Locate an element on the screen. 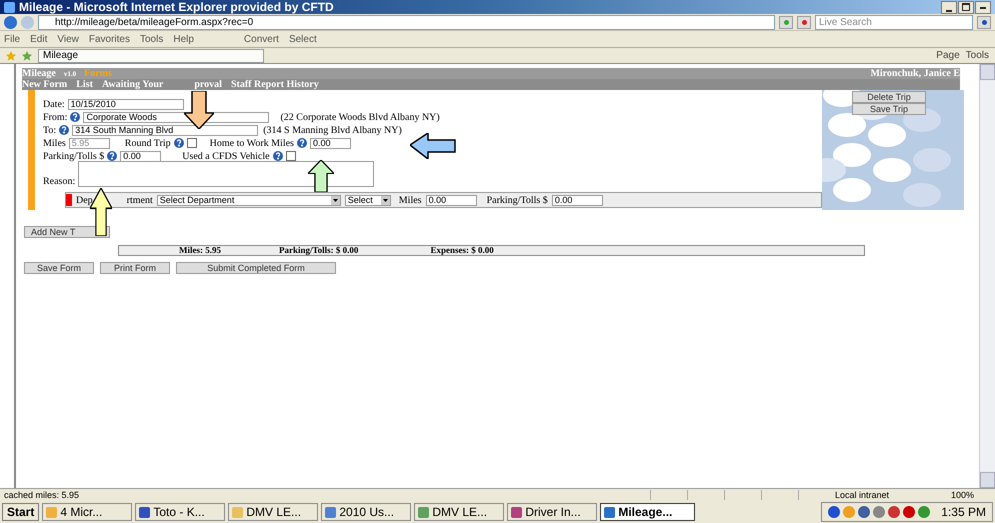 The height and width of the screenshot is (523, 995). address-text: (22 Corporate Woods Blvd Albany NY) is located at coordinates (360, 117).